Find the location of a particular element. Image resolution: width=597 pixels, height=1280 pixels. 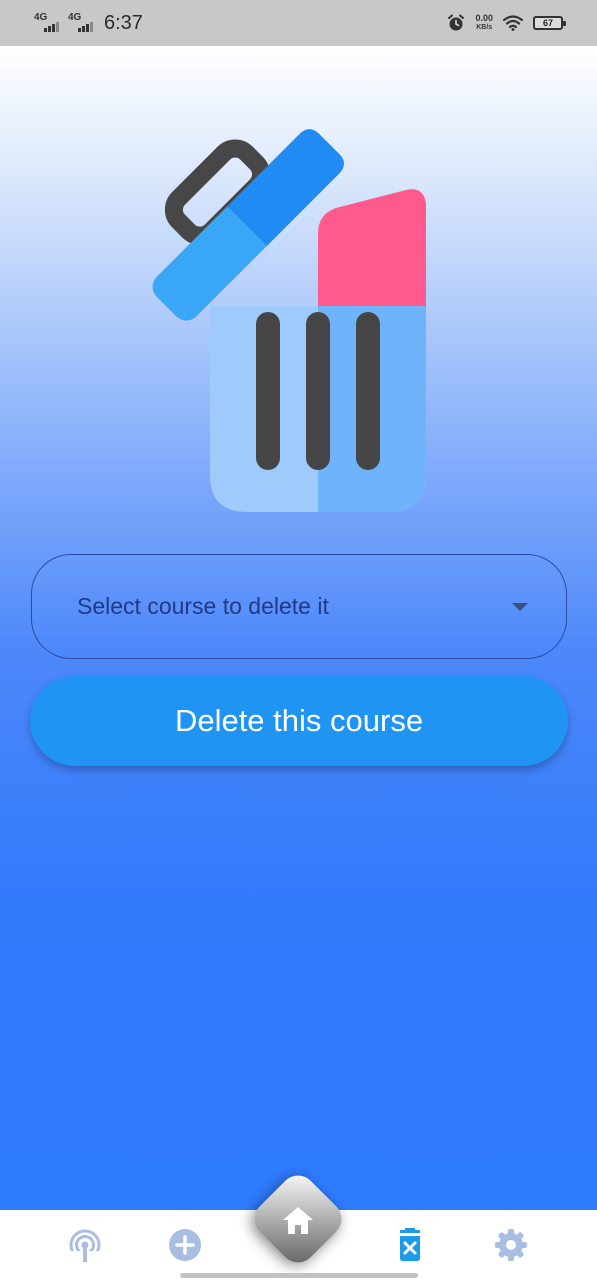

wifi-icon is located at coordinates (513, 23).